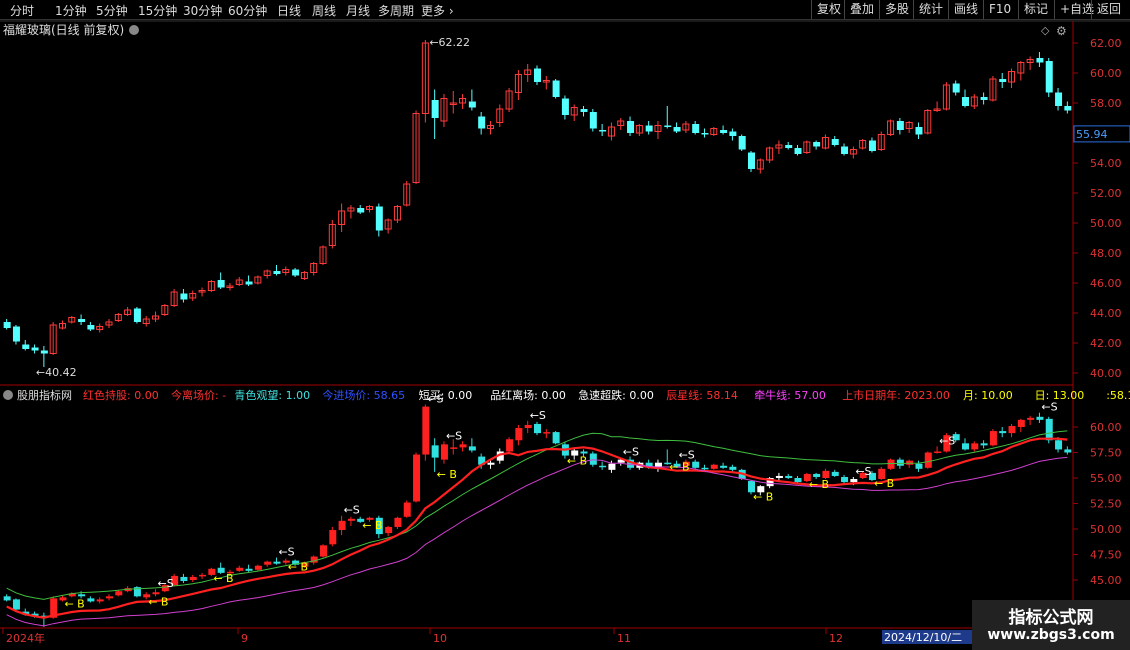  What do you see at coordinates (624, 638) in the screenshot?
I see `date-label: 11` at bounding box center [624, 638].